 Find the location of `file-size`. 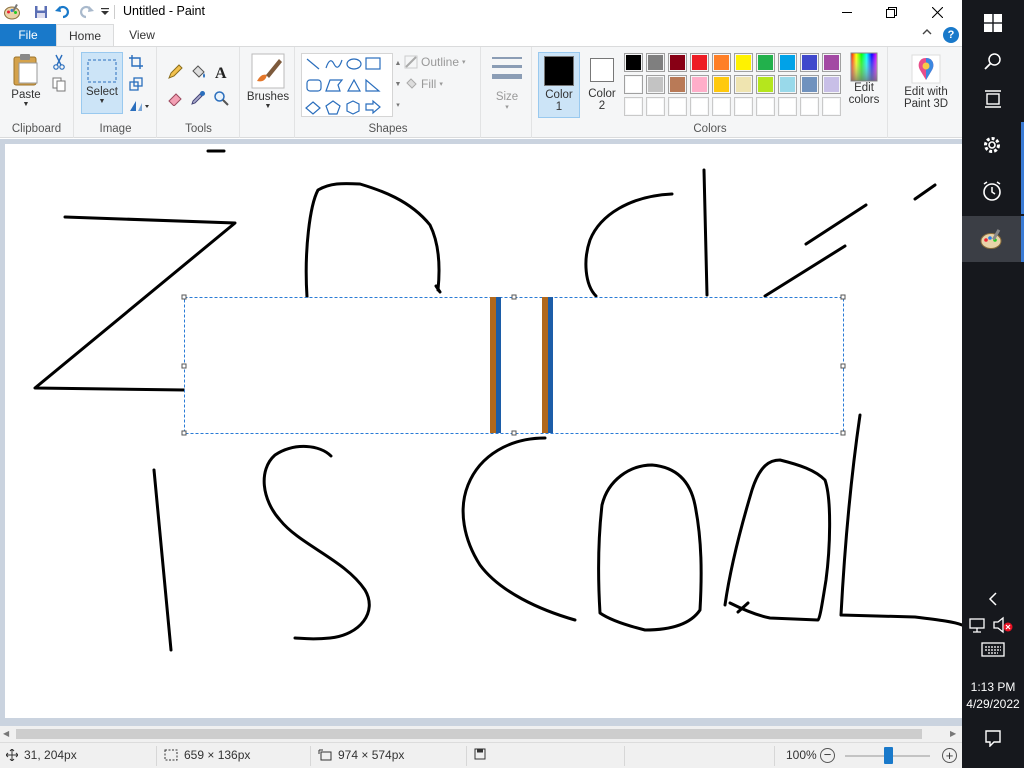

file-size is located at coordinates (480, 754).